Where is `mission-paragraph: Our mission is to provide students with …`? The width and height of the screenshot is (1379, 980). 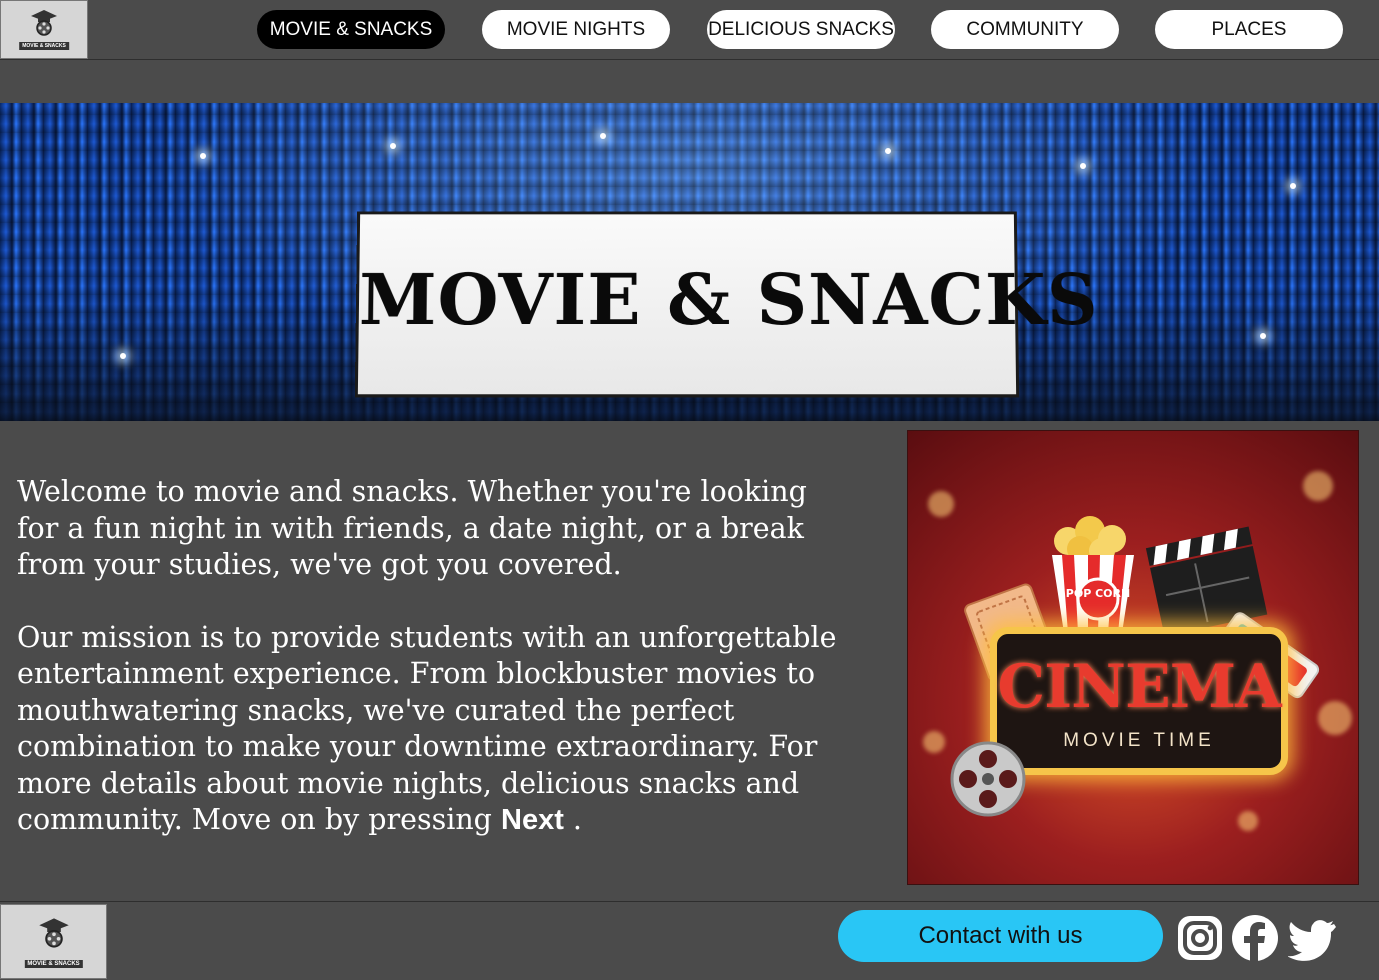
mission-paragraph: Our mission is to provide students with … is located at coordinates (437, 729).